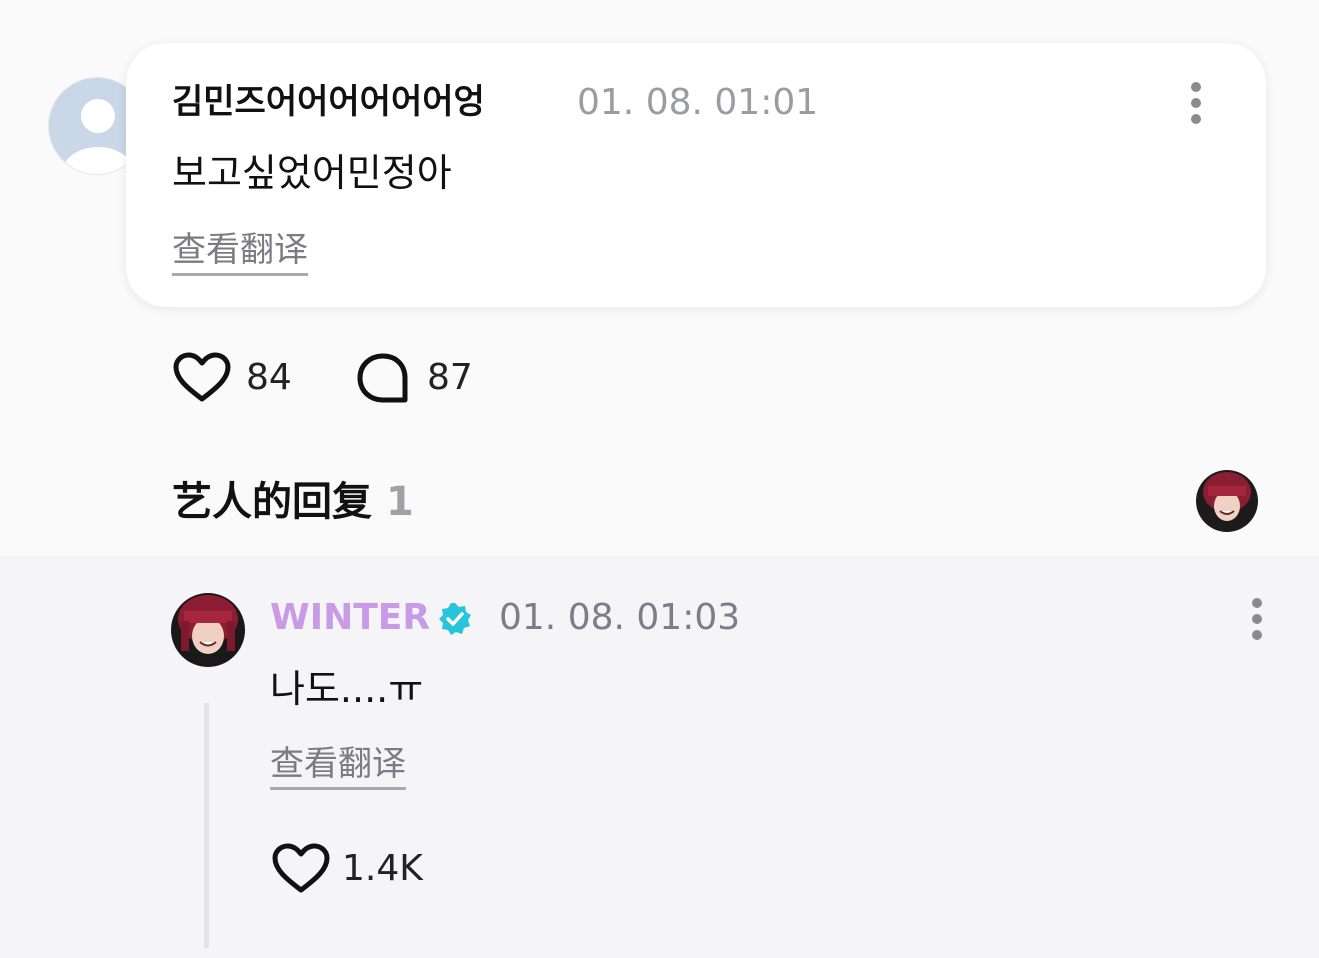 This screenshot has height=958, width=1319. Describe the element at coordinates (455, 619) in the screenshot. I see `verified-badge-icon` at that location.